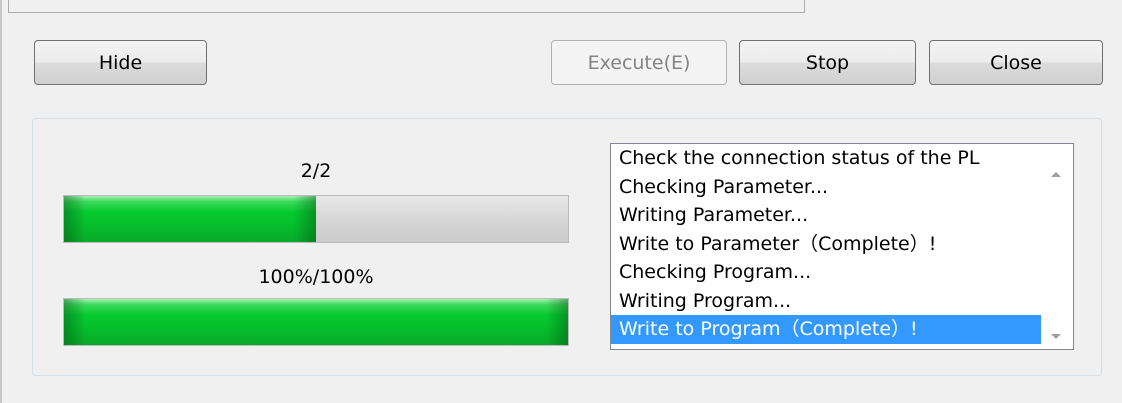  What do you see at coordinates (1056, 336) in the screenshot?
I see `scroll-down-arrow-icon` at bounding box center [1056, 336].